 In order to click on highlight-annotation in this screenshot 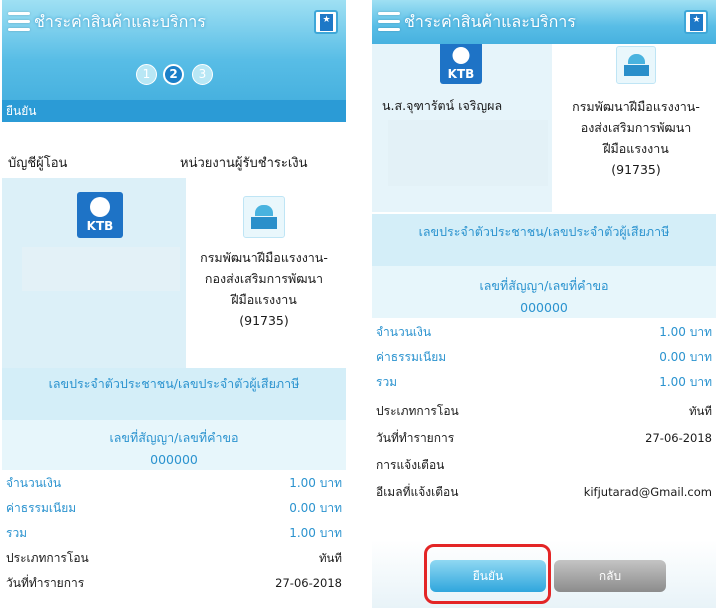, I will do `click(487, 574)`.